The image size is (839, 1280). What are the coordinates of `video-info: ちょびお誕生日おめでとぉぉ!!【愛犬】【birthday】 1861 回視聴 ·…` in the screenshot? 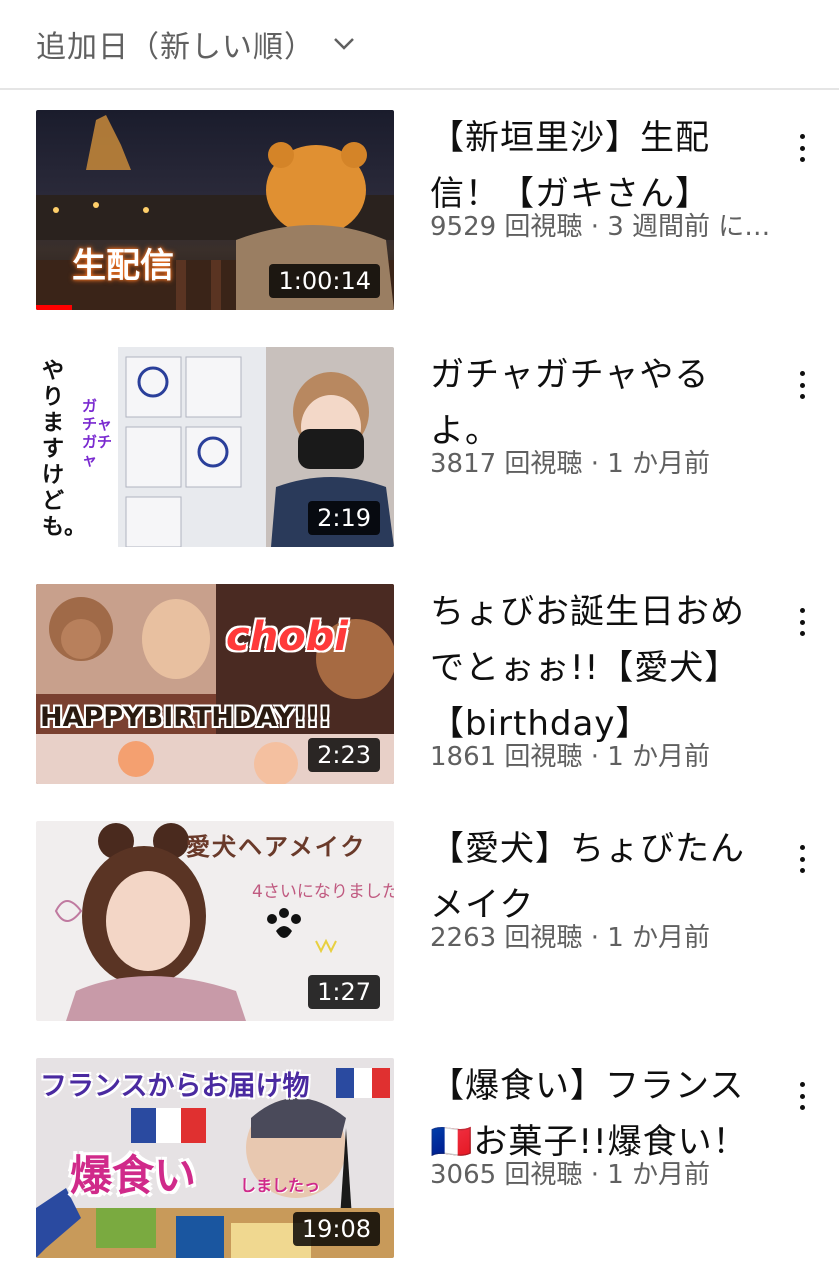 It's located at (600, 679).